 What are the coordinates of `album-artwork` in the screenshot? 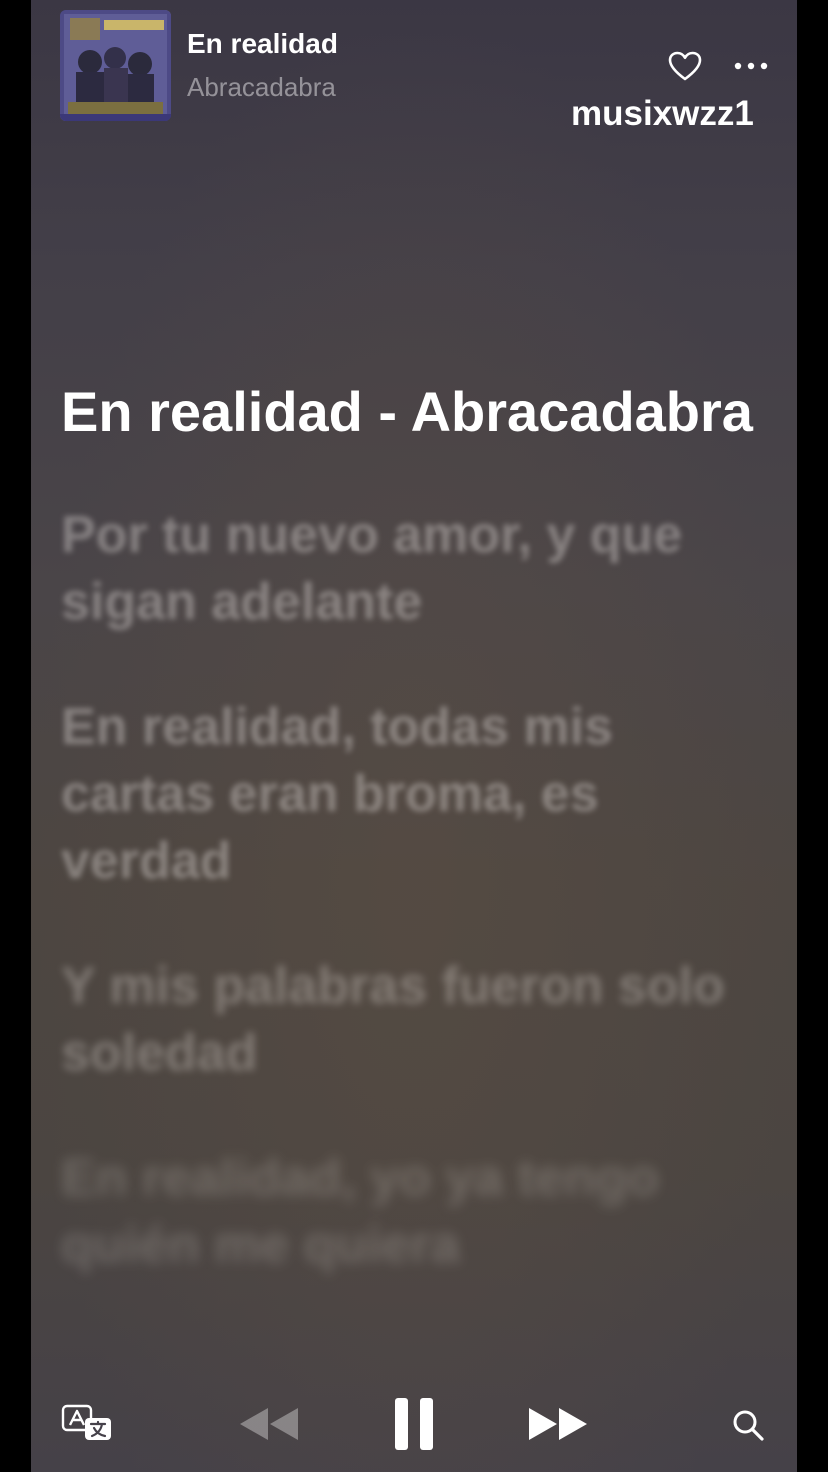 It's located at (115, 65).